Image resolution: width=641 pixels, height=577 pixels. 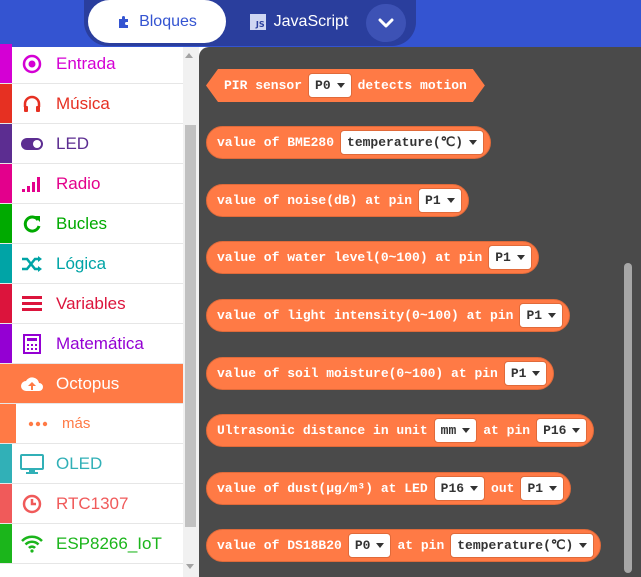 I want to click on category-logica: Lógica, so click(x=92, y=264).